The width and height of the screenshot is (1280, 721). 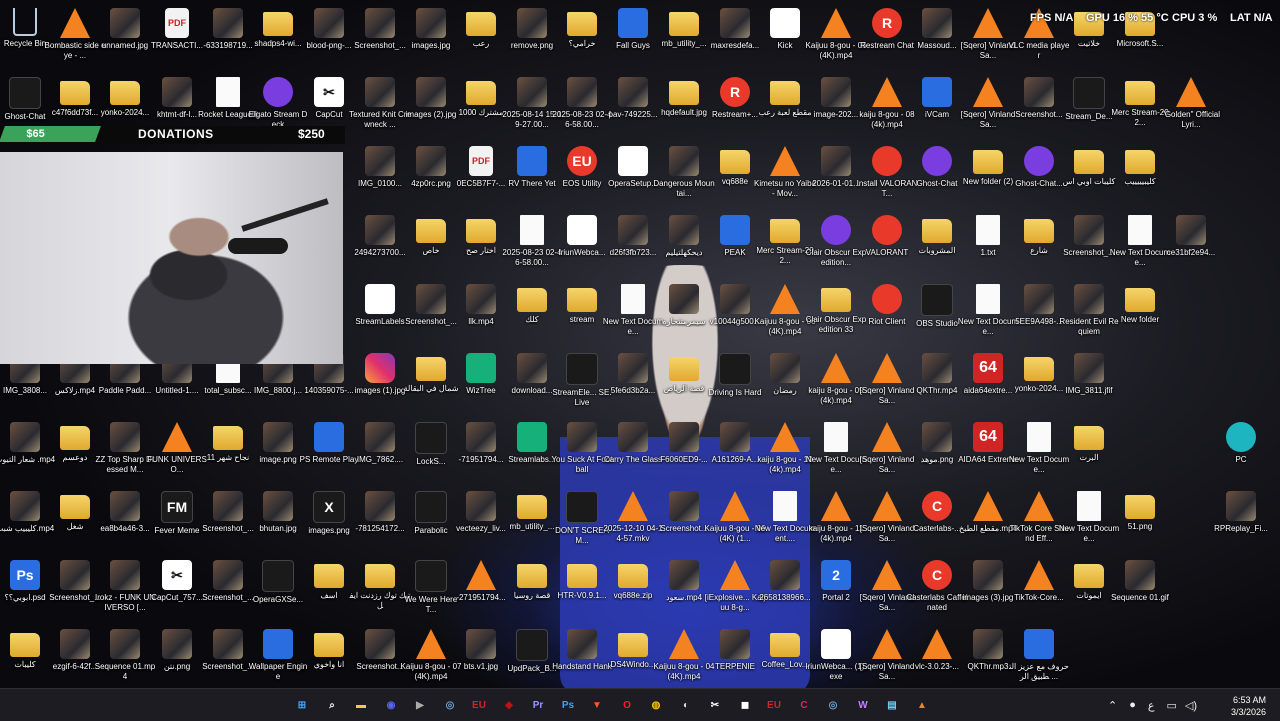 What do you see at coordinates (686, 705) in the screenshot?
I see `obs-icon: ◐` at bounding box center [686, 705].